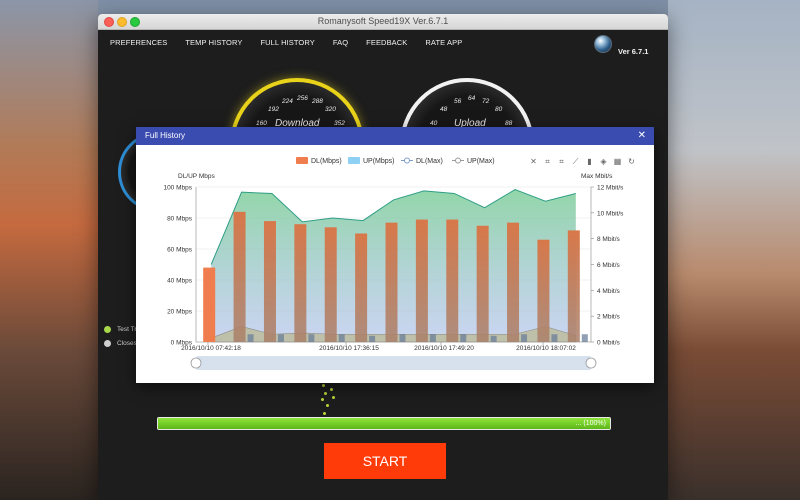 The width and height of the screenshot is (800, 500). I want to click on x-tick-label: 2016/10/10 17:49:20, so click(444, 348).